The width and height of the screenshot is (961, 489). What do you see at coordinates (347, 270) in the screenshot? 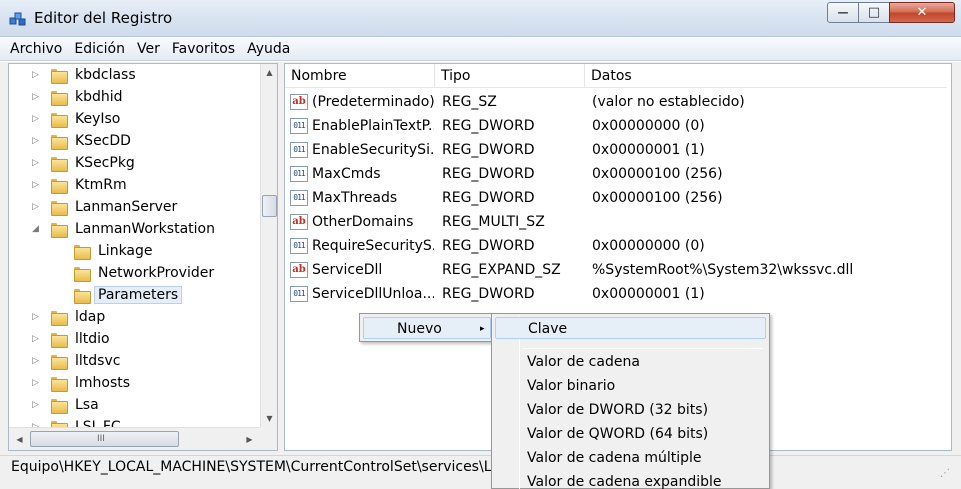
I see `value-name: ServiceDll` at bounding box center [347, 270].